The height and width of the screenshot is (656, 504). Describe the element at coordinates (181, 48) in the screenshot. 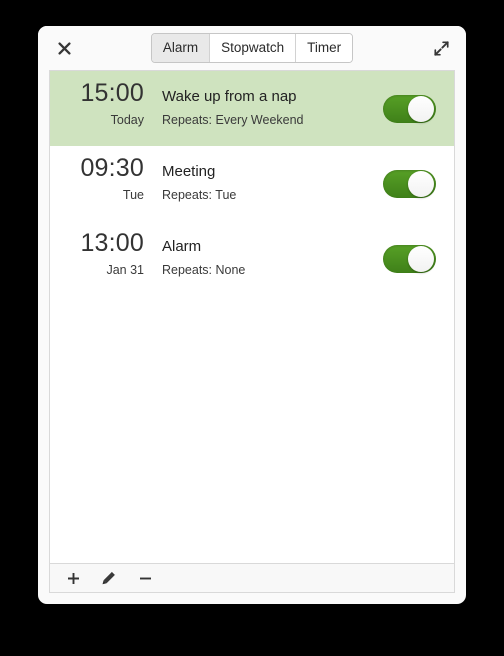

I see `tab-alarm: Alarm` at that location.